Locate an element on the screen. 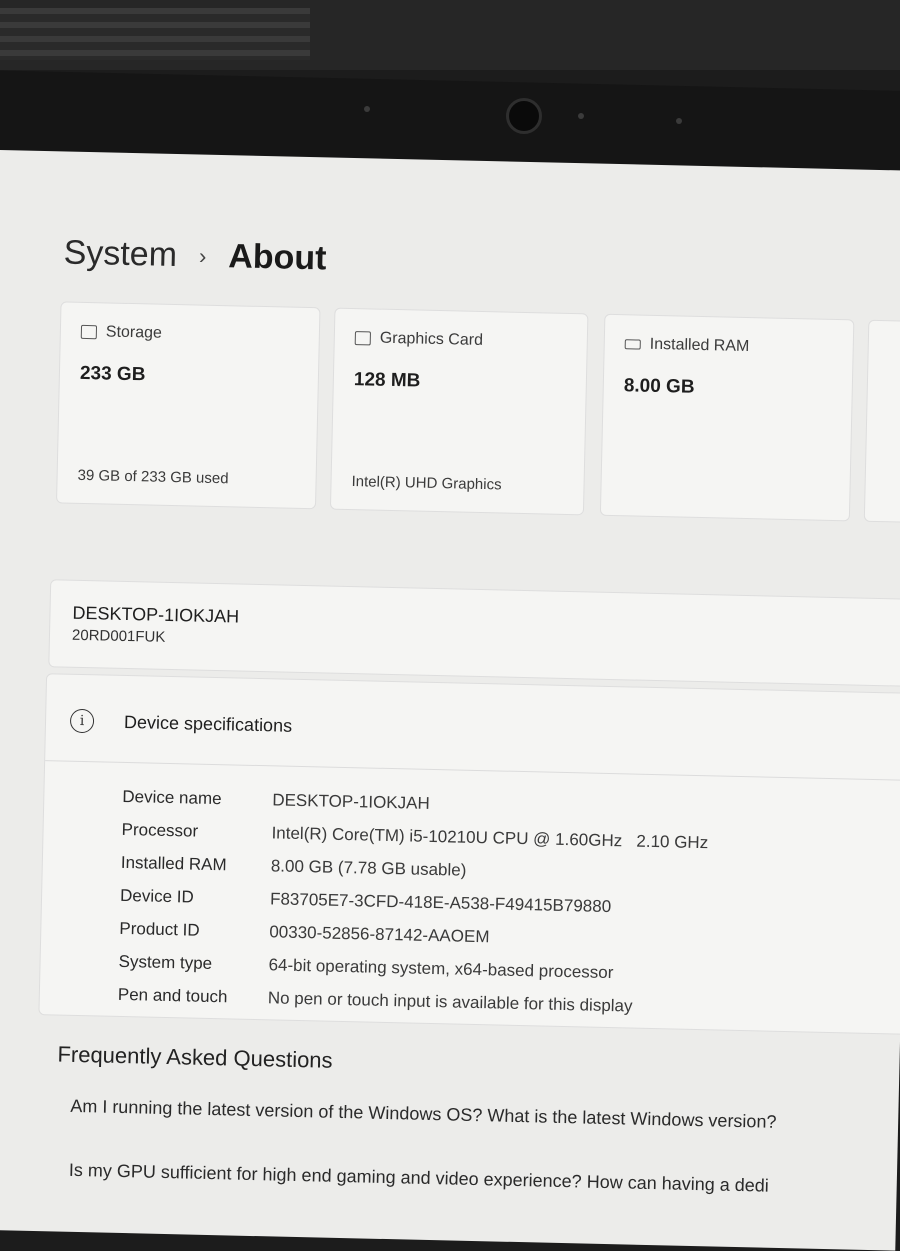 The width and height of the screenshot is (900, 1251). next-card-partial is located at coordinates (881, 421).